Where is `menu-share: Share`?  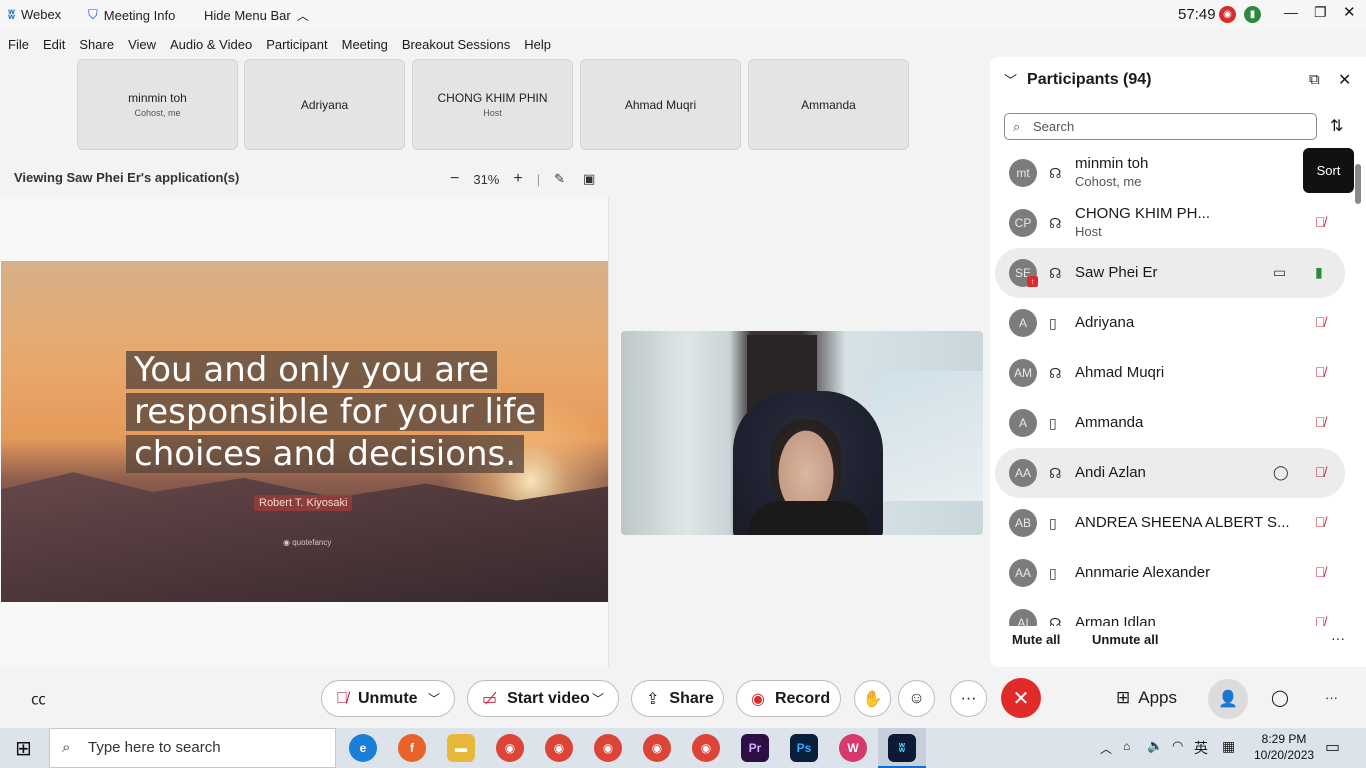
menu-share: Share is located at coordinates (96, 44).